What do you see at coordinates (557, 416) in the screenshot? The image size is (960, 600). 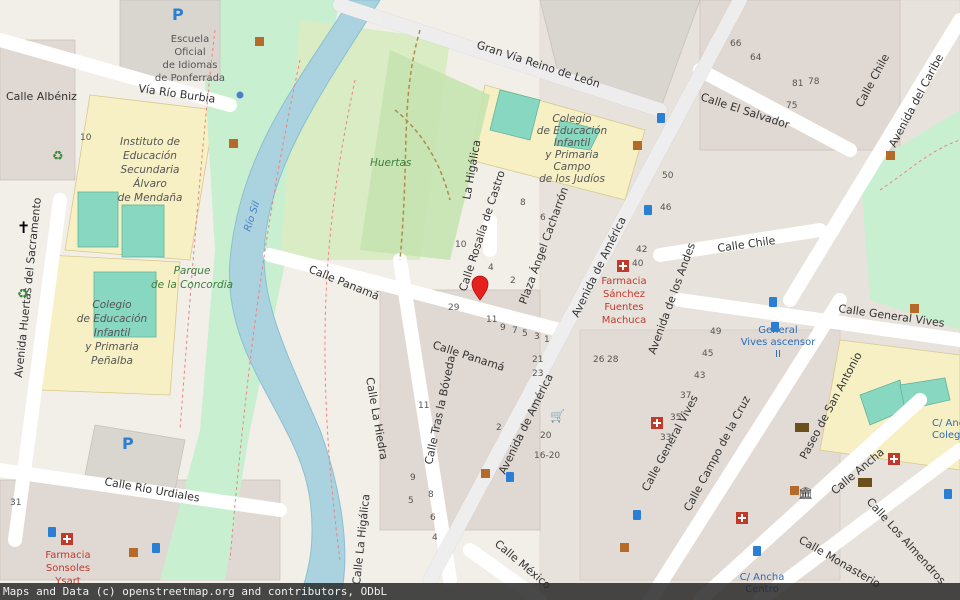 I see `shop-icon: 🛒` at bounding box center [557, 416].